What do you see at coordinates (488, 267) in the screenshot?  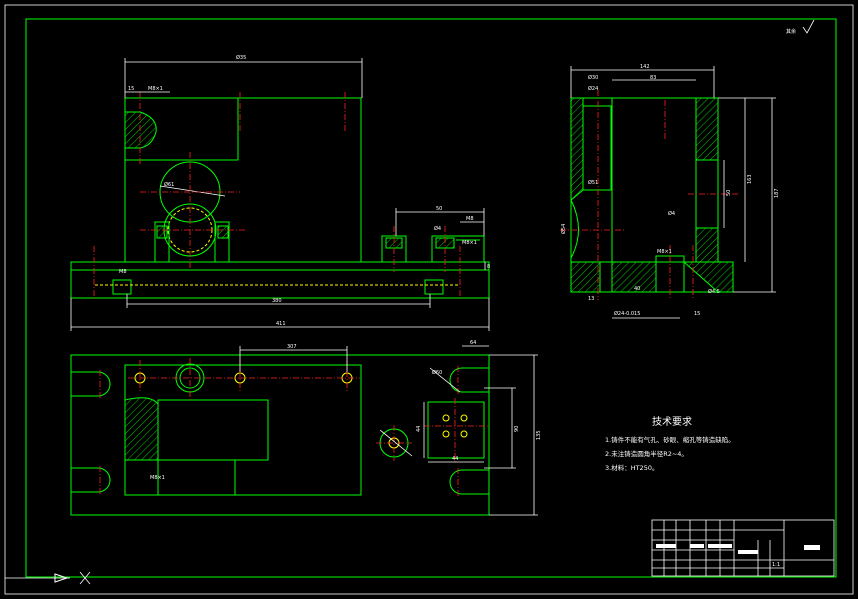 I see `dim-top-right-height: 8` at bounding box center [488, 267].